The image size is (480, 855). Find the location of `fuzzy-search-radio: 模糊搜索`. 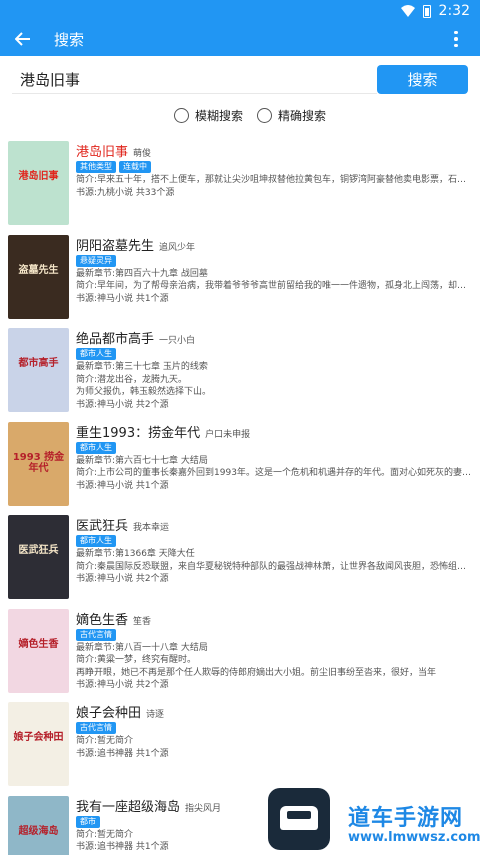

fuzzy-search-radio: 模糊搜索 is located at coordinates (208, 115).